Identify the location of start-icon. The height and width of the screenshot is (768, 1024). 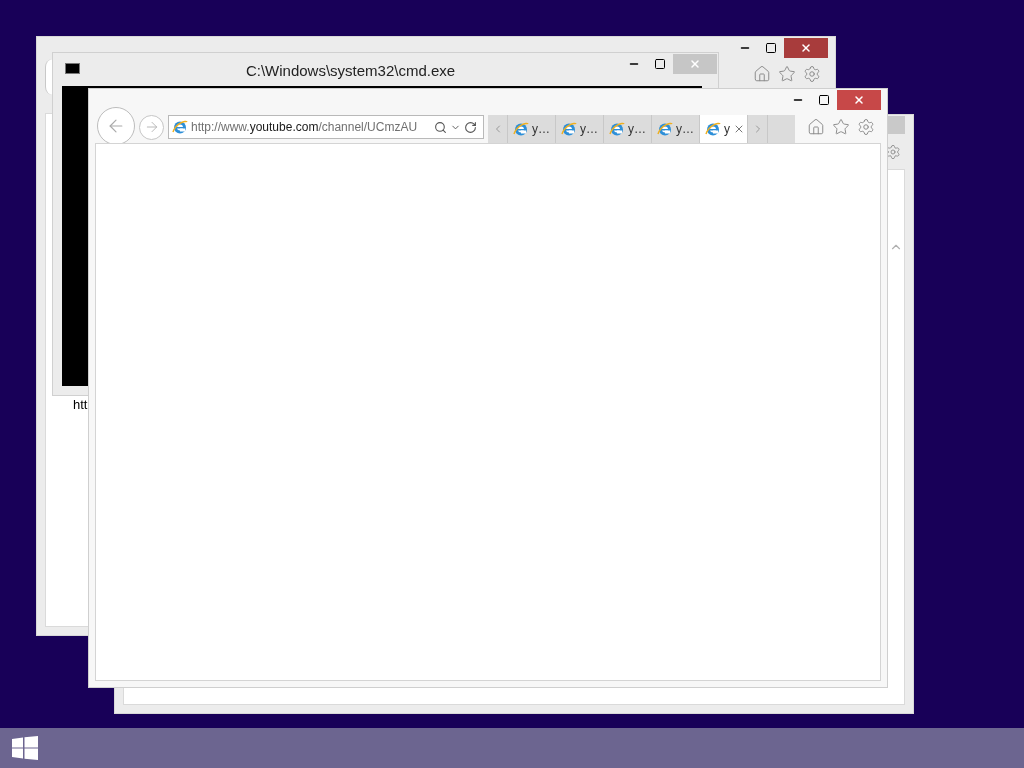
(25, 748).